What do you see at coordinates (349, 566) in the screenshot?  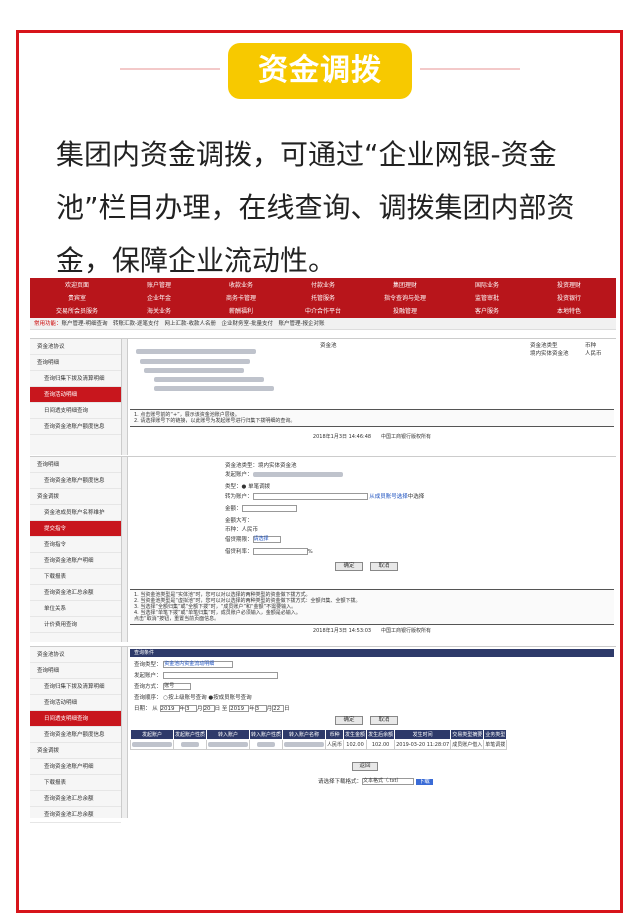 I see `confirm-button: 确定` at bounding box center [349, 566].